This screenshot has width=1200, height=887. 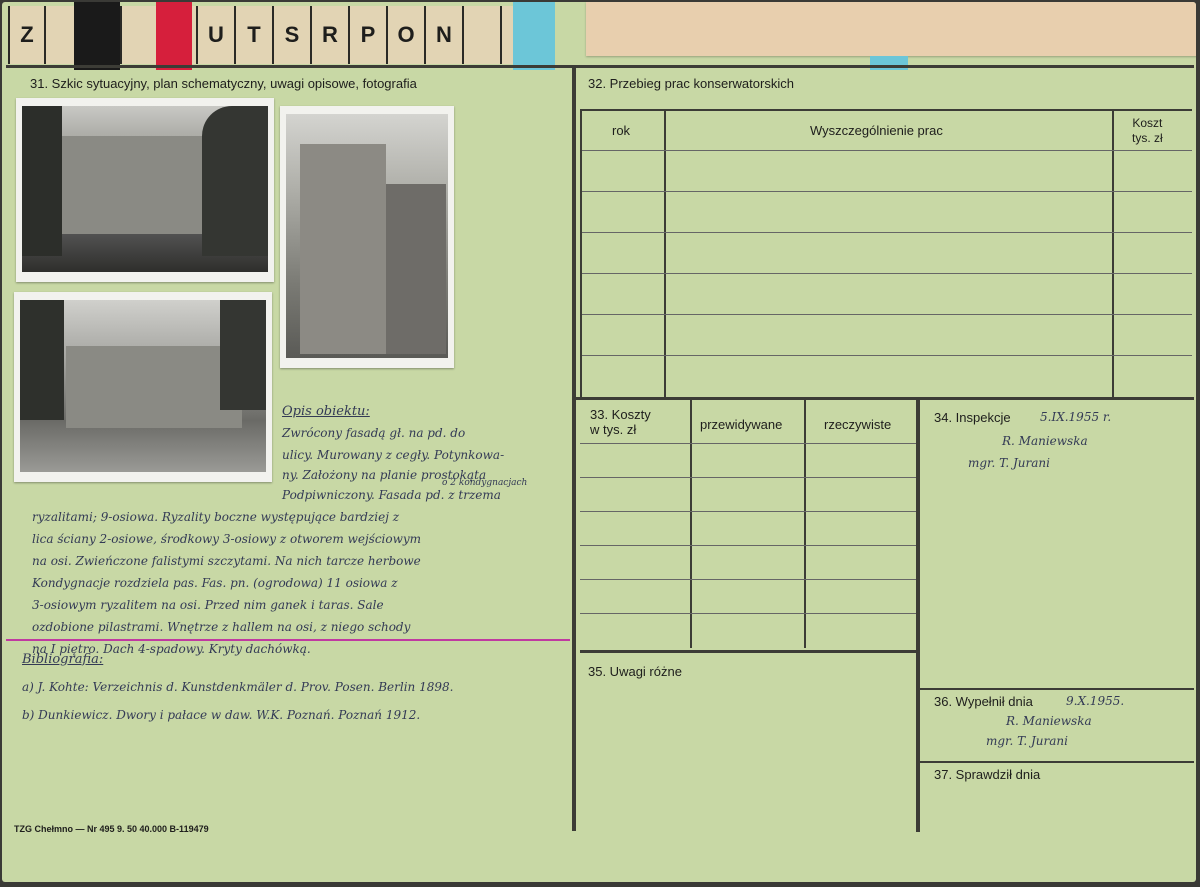 What do you see at coordinates (326, 411) in the screenshot?
I see `opis-title: Opis obiektu:` at bounding box center [326, 411].